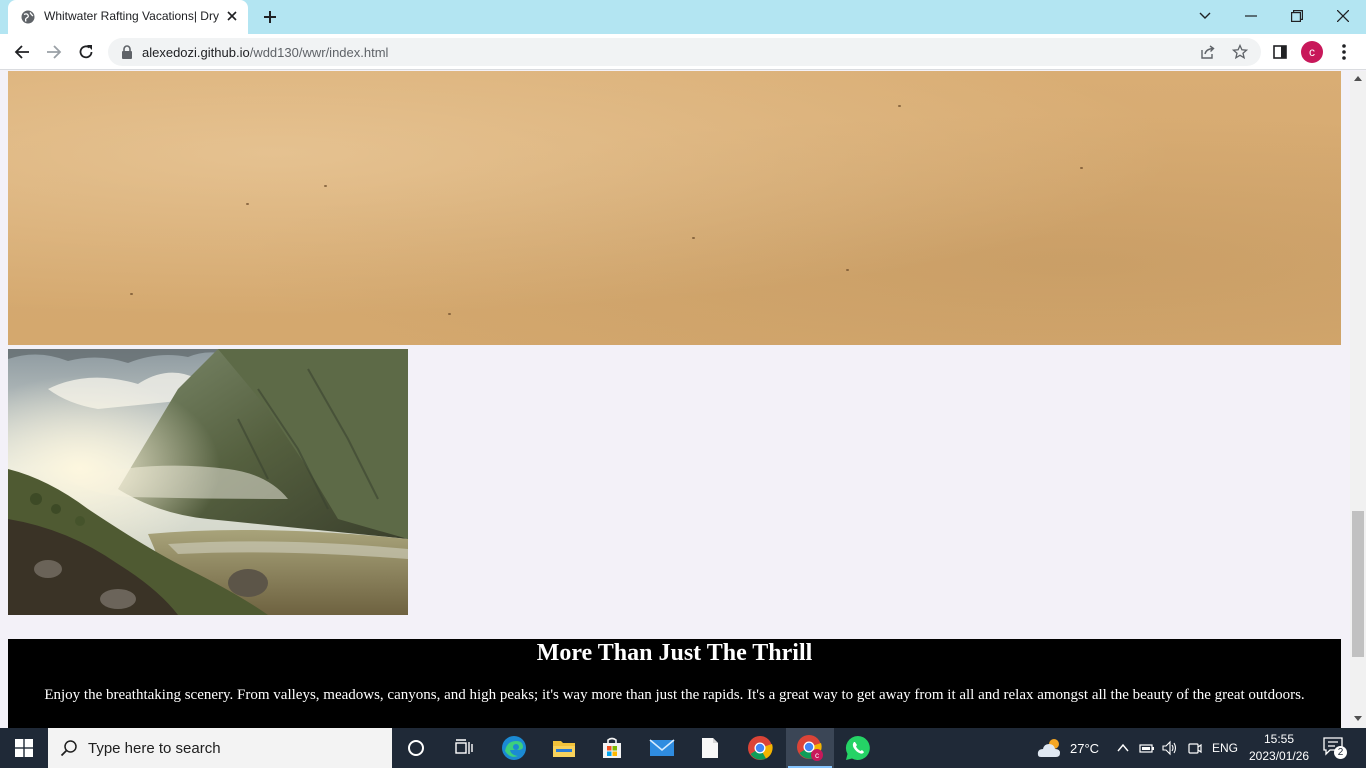  I want to click on search-icon, so click(68, 748).